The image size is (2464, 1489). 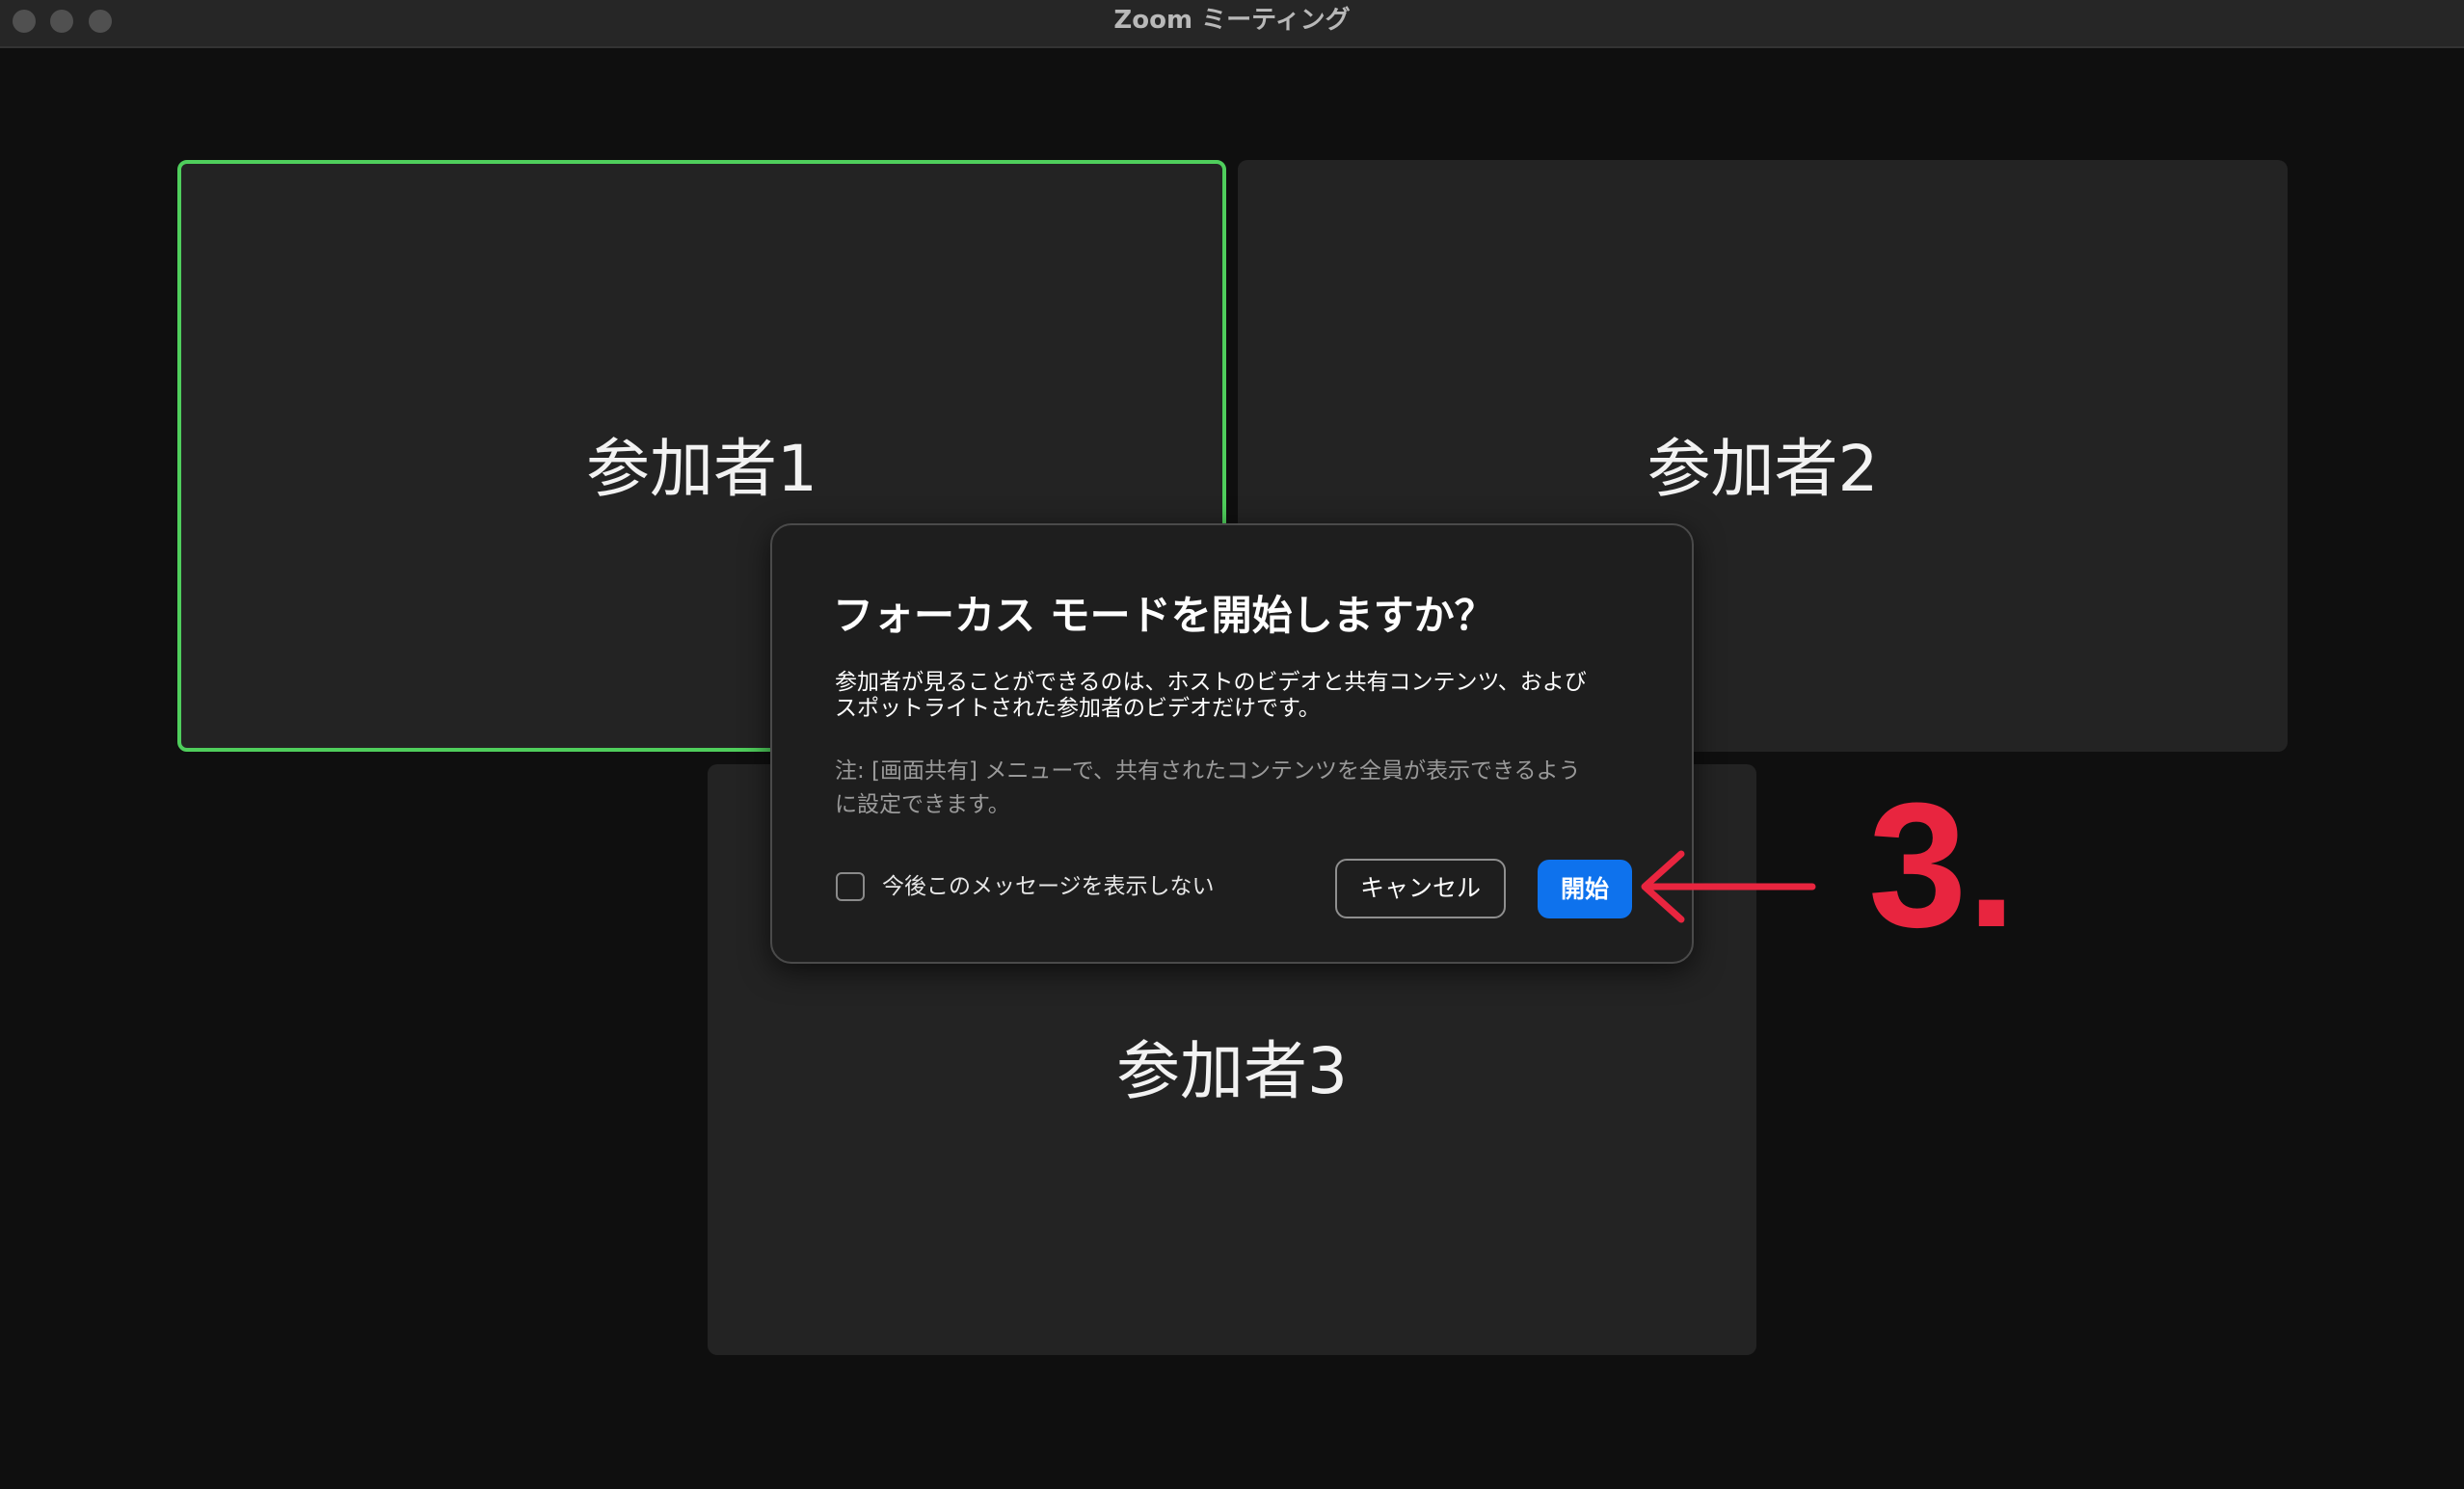 I want to click on participant-name: 参加者2, so click(x=1763, y=469).